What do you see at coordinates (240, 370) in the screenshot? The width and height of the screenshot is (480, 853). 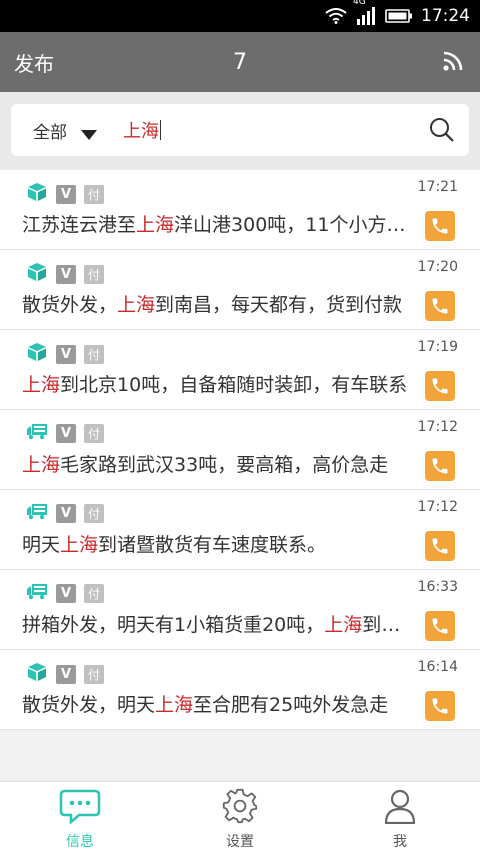 I see `list-item: V 付 17:19 上海到北京10吨，自备箱随时装卸，有车联系` at bounding box center [240, 370].